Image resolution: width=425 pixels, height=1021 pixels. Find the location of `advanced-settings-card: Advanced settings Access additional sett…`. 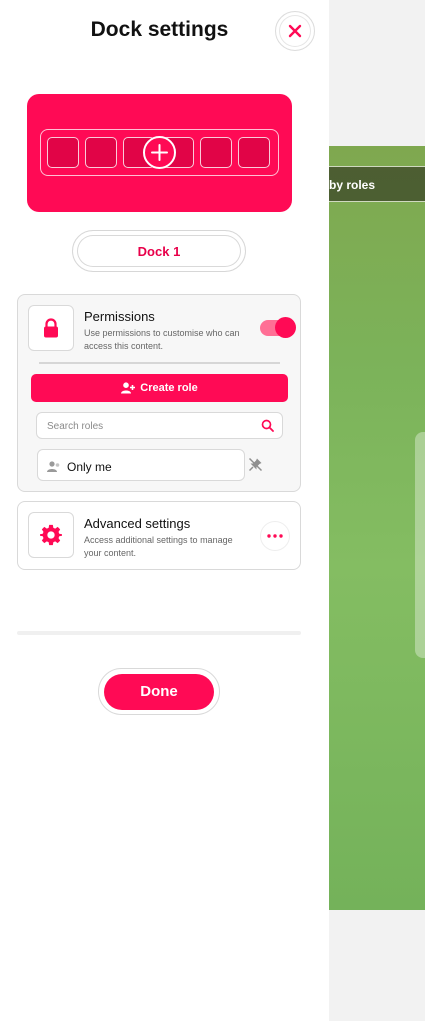

advanced-settings-card: Advanced settings Access additional sett… is located at coordinates (159, 535).